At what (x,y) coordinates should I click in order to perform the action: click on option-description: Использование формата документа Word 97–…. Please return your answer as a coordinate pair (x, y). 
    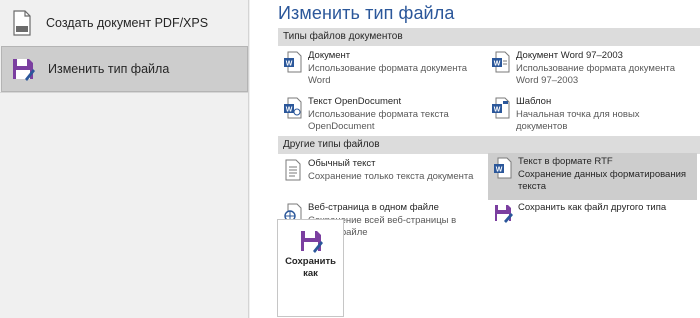
    Looking at the image, I should click on (595, 74).